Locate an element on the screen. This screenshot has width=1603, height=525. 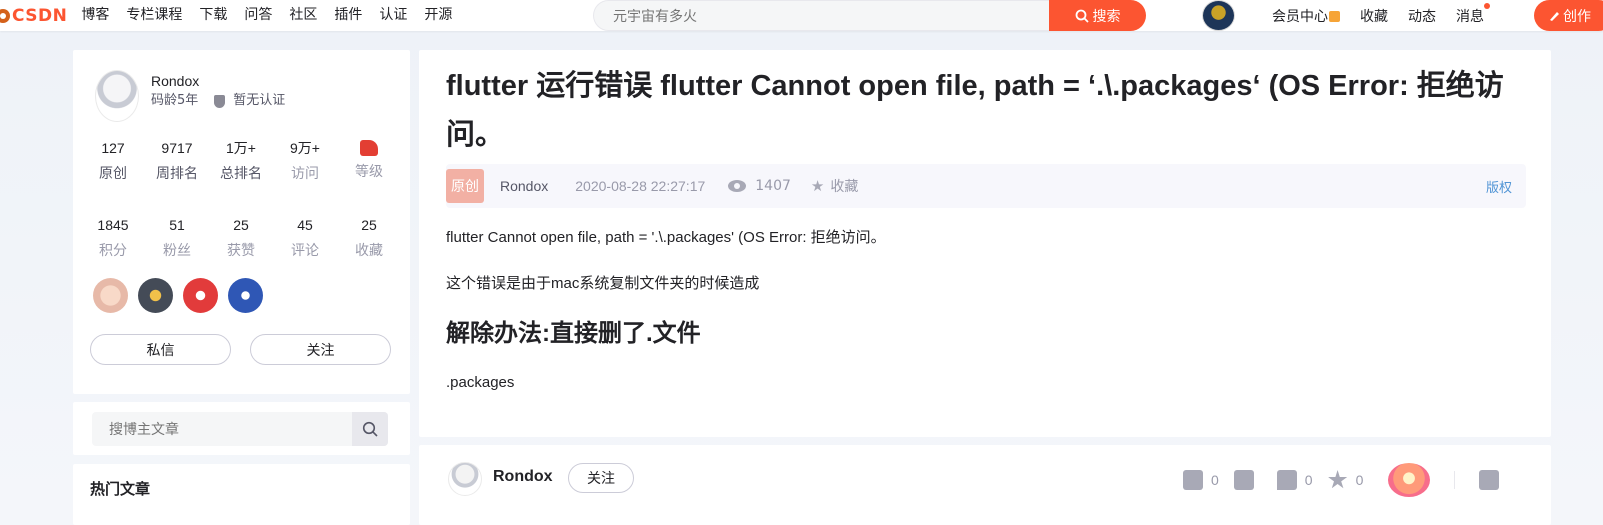
logo-text: CSDN is located at coordinates (40, 15).